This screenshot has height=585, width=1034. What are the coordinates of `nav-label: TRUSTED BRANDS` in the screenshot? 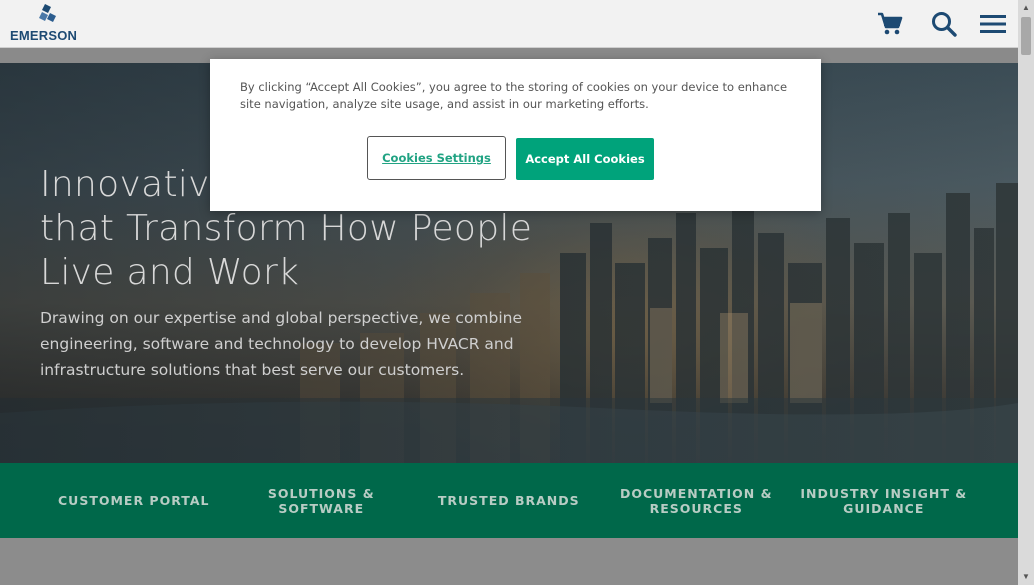 It's located at (508, 500).